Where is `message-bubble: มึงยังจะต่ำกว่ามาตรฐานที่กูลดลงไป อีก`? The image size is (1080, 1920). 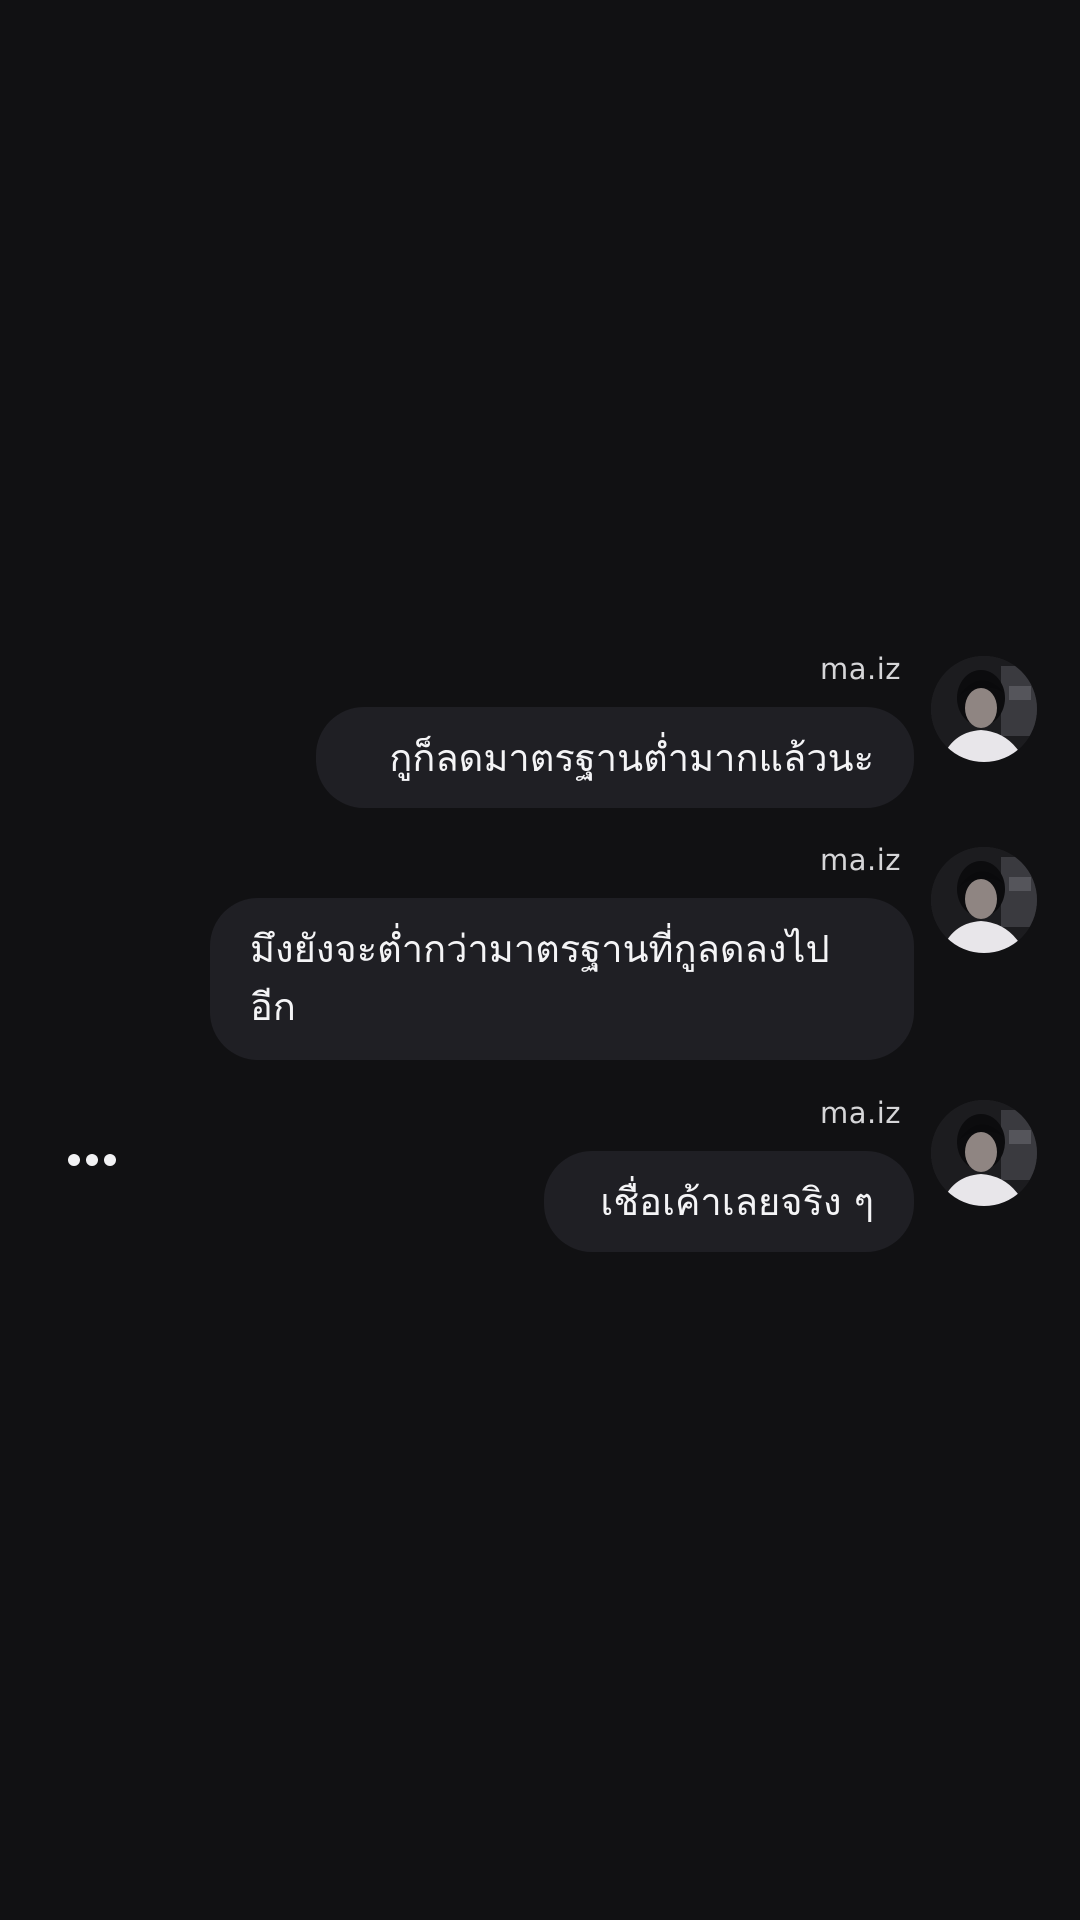 message-bubble: มึงยังจะต่ำกว่ามาตรฐานที่กูลดลงไป อีก is located at coordinates (562, 979).